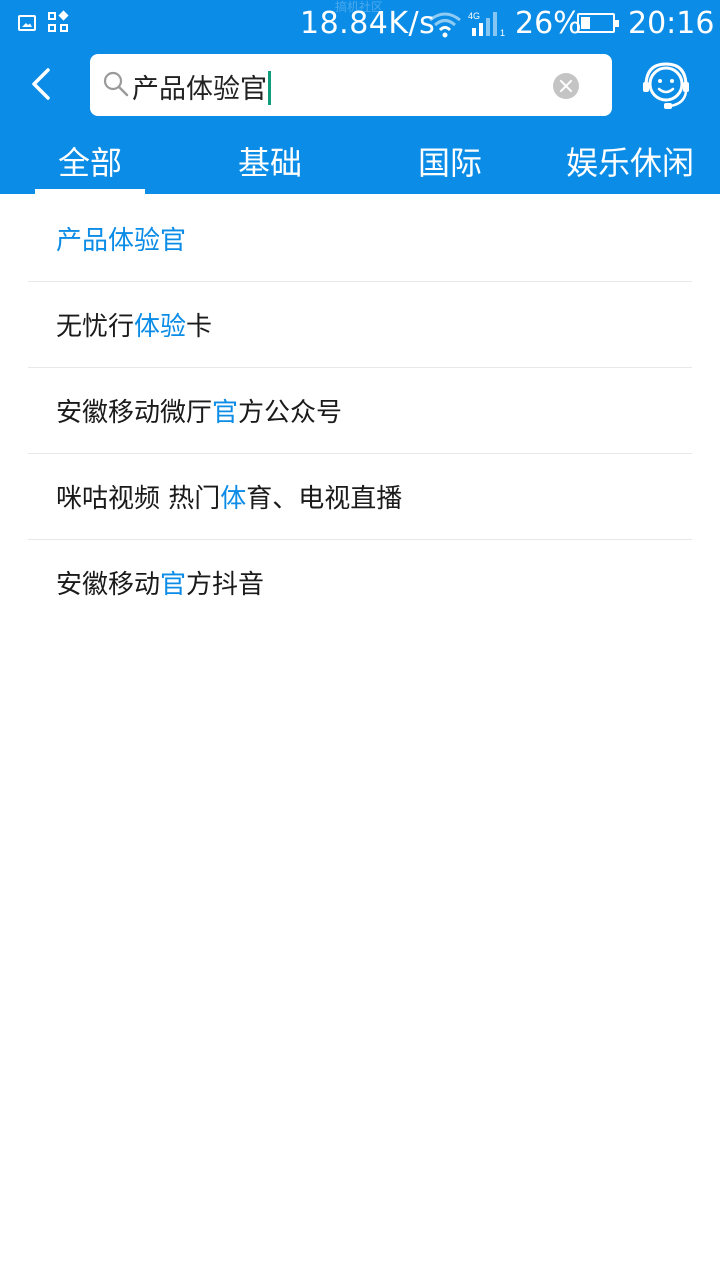 This screenshot has height=1280, width=720. Describe the element at coordinates (598, 23) in the screenshot. I see `battery-icon` at that location.